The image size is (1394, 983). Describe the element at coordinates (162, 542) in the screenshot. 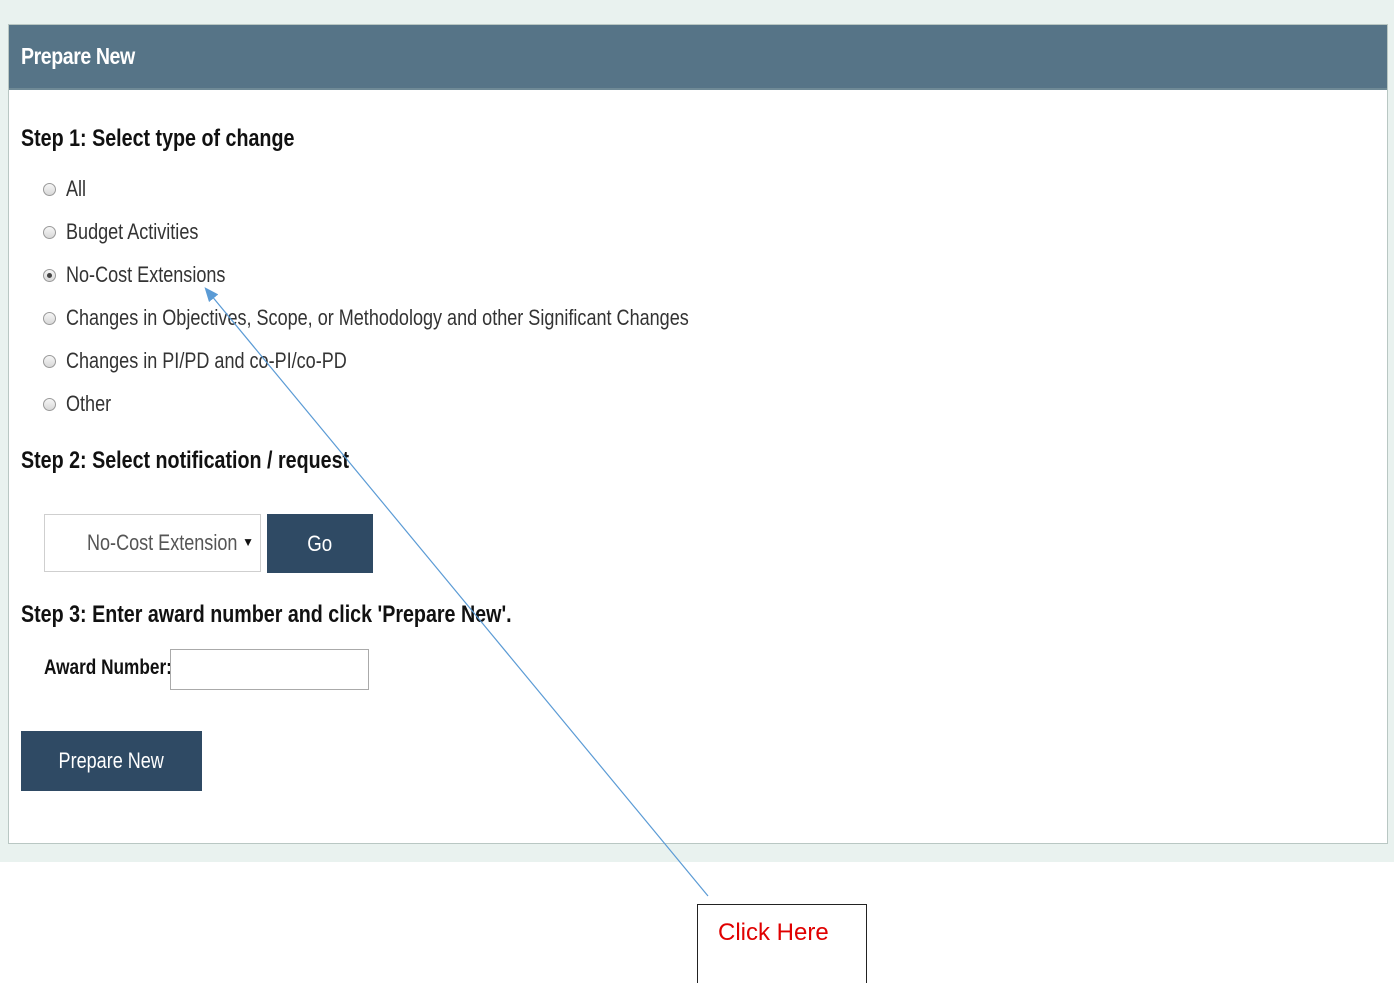

I see `select-value: No-Cost Extension` at that location.